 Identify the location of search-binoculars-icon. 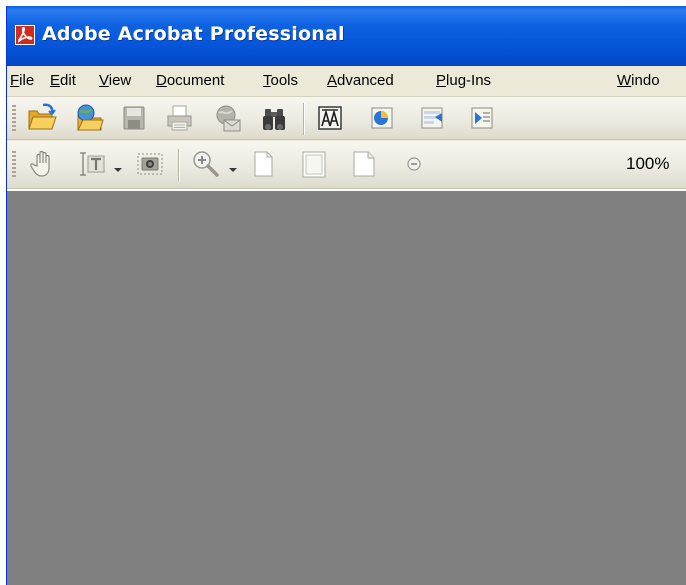
(274, 119).